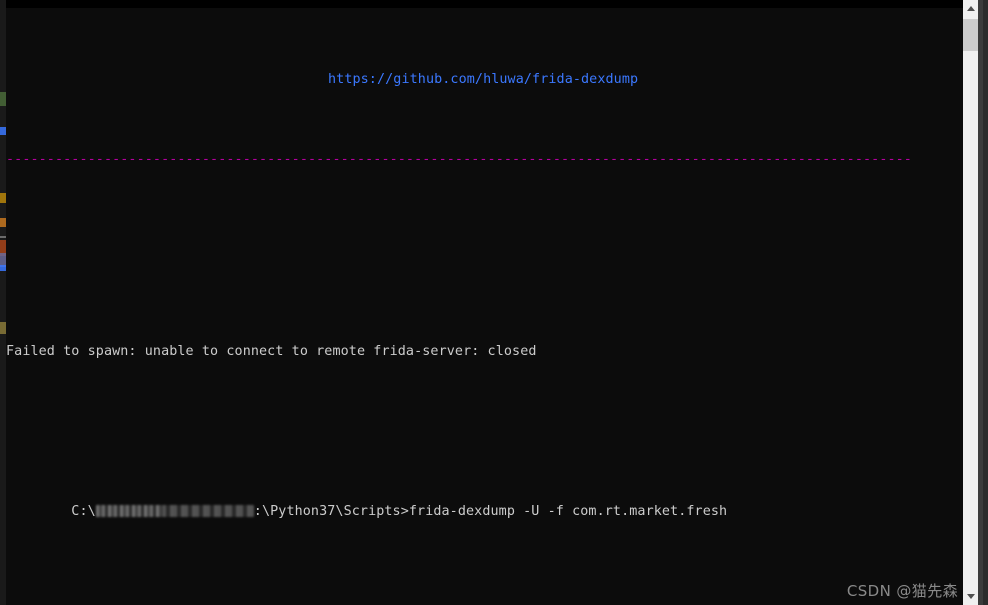 Image resolution: width=988 pixels, height=605 pixels. Describe the element at coordinates (3, 328) in the screenshot. I see `taskbar-chip-yellow` at that location.